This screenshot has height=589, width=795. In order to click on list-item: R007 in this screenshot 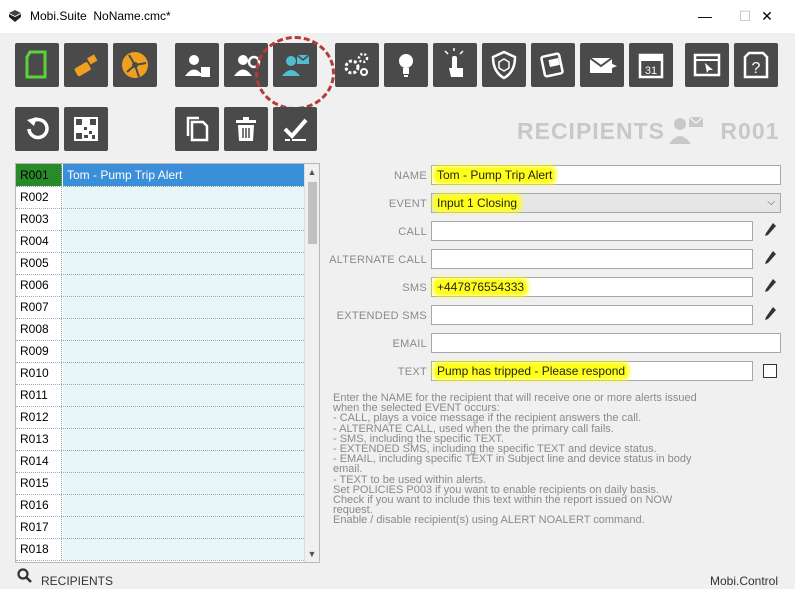, I will do `click(160, 307)`.